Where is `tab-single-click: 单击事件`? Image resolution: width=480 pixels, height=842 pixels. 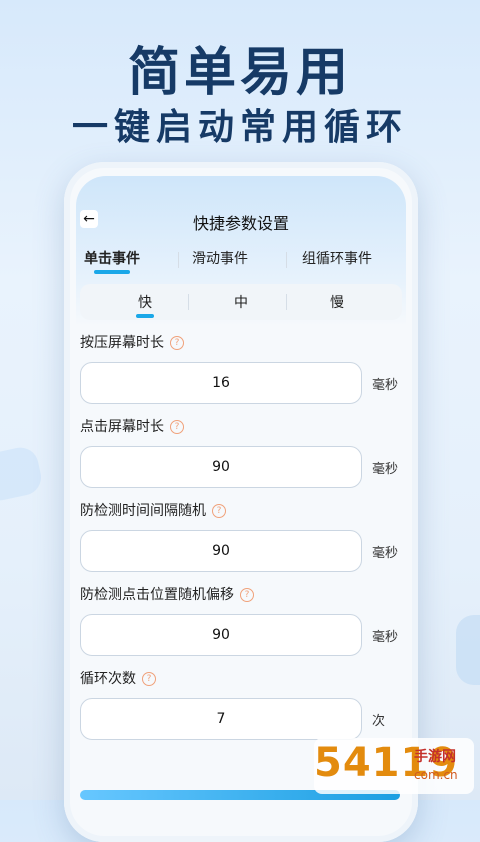 tab-single-click: 单击事件 is located at coordinates (112, 261).